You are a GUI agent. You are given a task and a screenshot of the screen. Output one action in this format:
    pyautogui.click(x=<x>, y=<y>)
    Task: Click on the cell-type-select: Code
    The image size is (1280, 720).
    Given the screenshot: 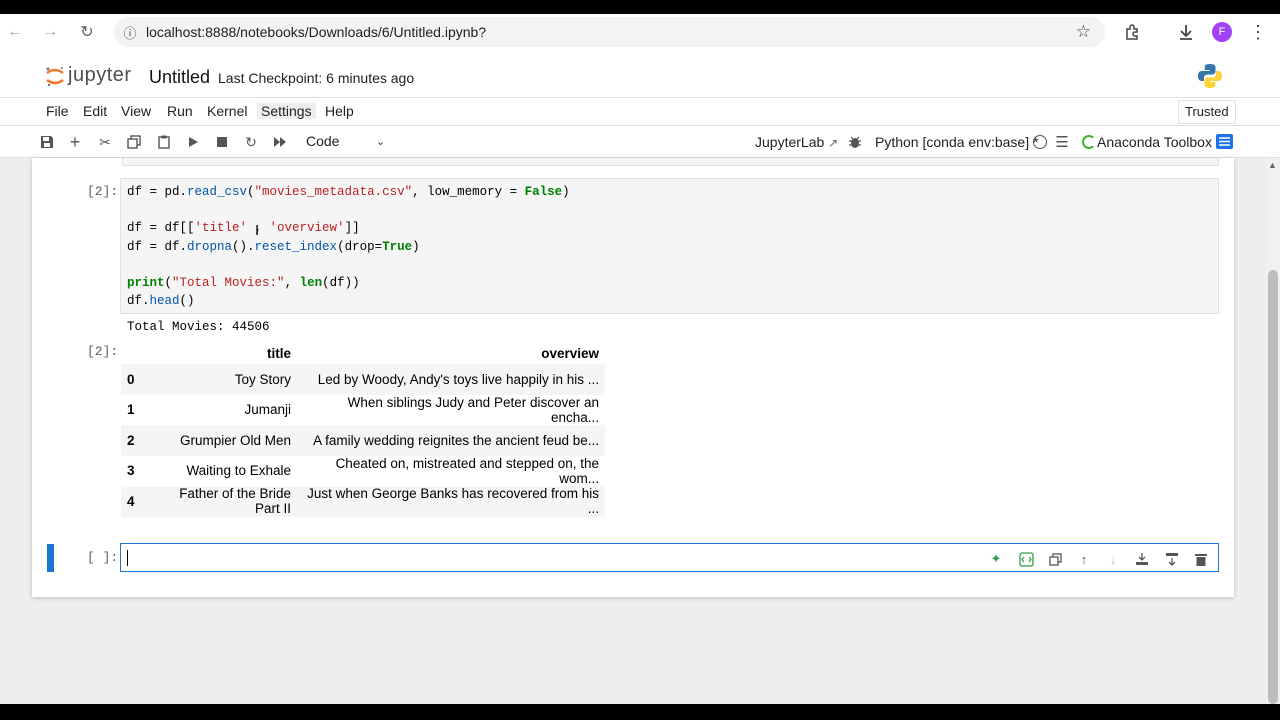 What is the action you would take?
    pyautogui.click(x=322, y=141)
    